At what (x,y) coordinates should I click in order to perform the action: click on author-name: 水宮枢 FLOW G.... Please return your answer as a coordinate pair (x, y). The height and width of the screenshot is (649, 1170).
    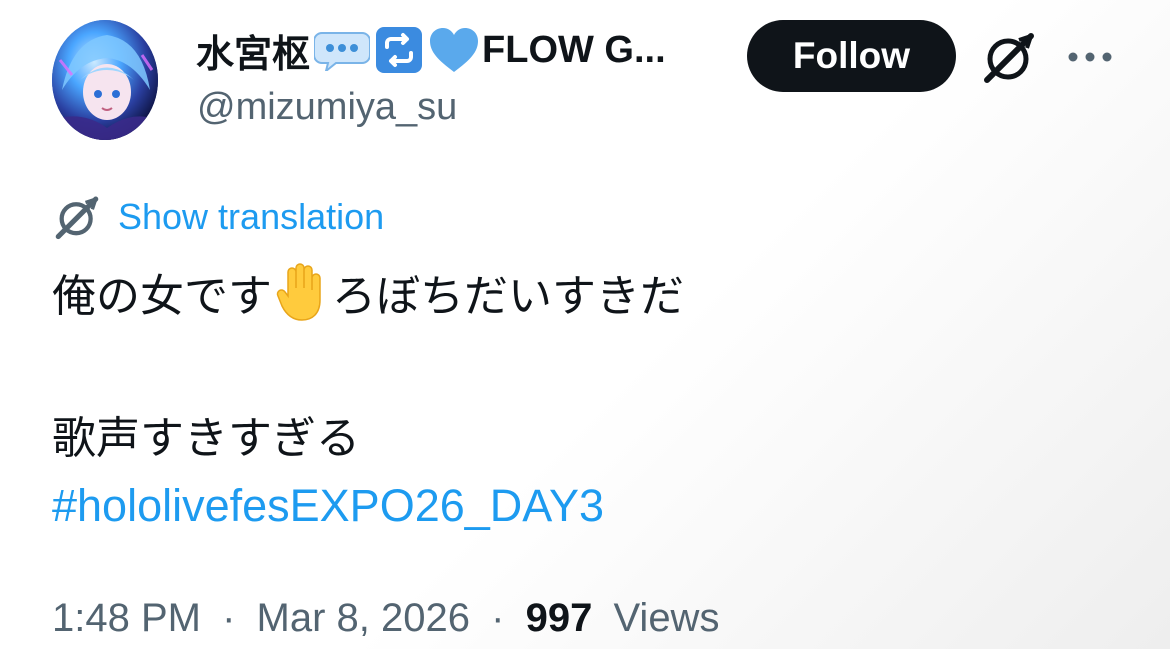
    Looking at the image, I should click on (431, 50).